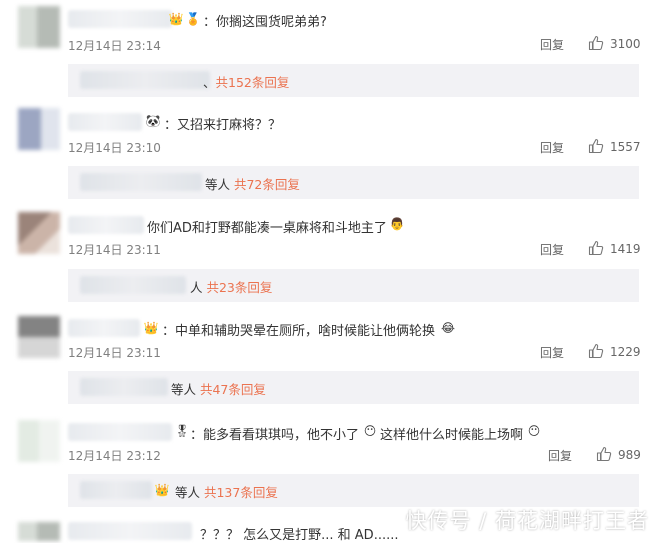  I want to click on comment-text-continued: 这样他什么时候能上场啊, so click(452, 435).